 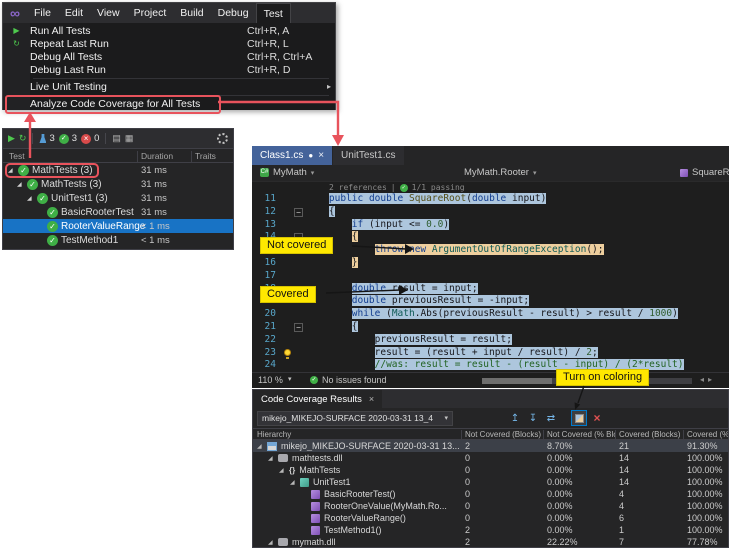 What do you see at coordinates (581, 434) in the screenshot?
I see `column-not-covered-percent: Not Covered (% Blocks)` at bounding box center [581, 434].